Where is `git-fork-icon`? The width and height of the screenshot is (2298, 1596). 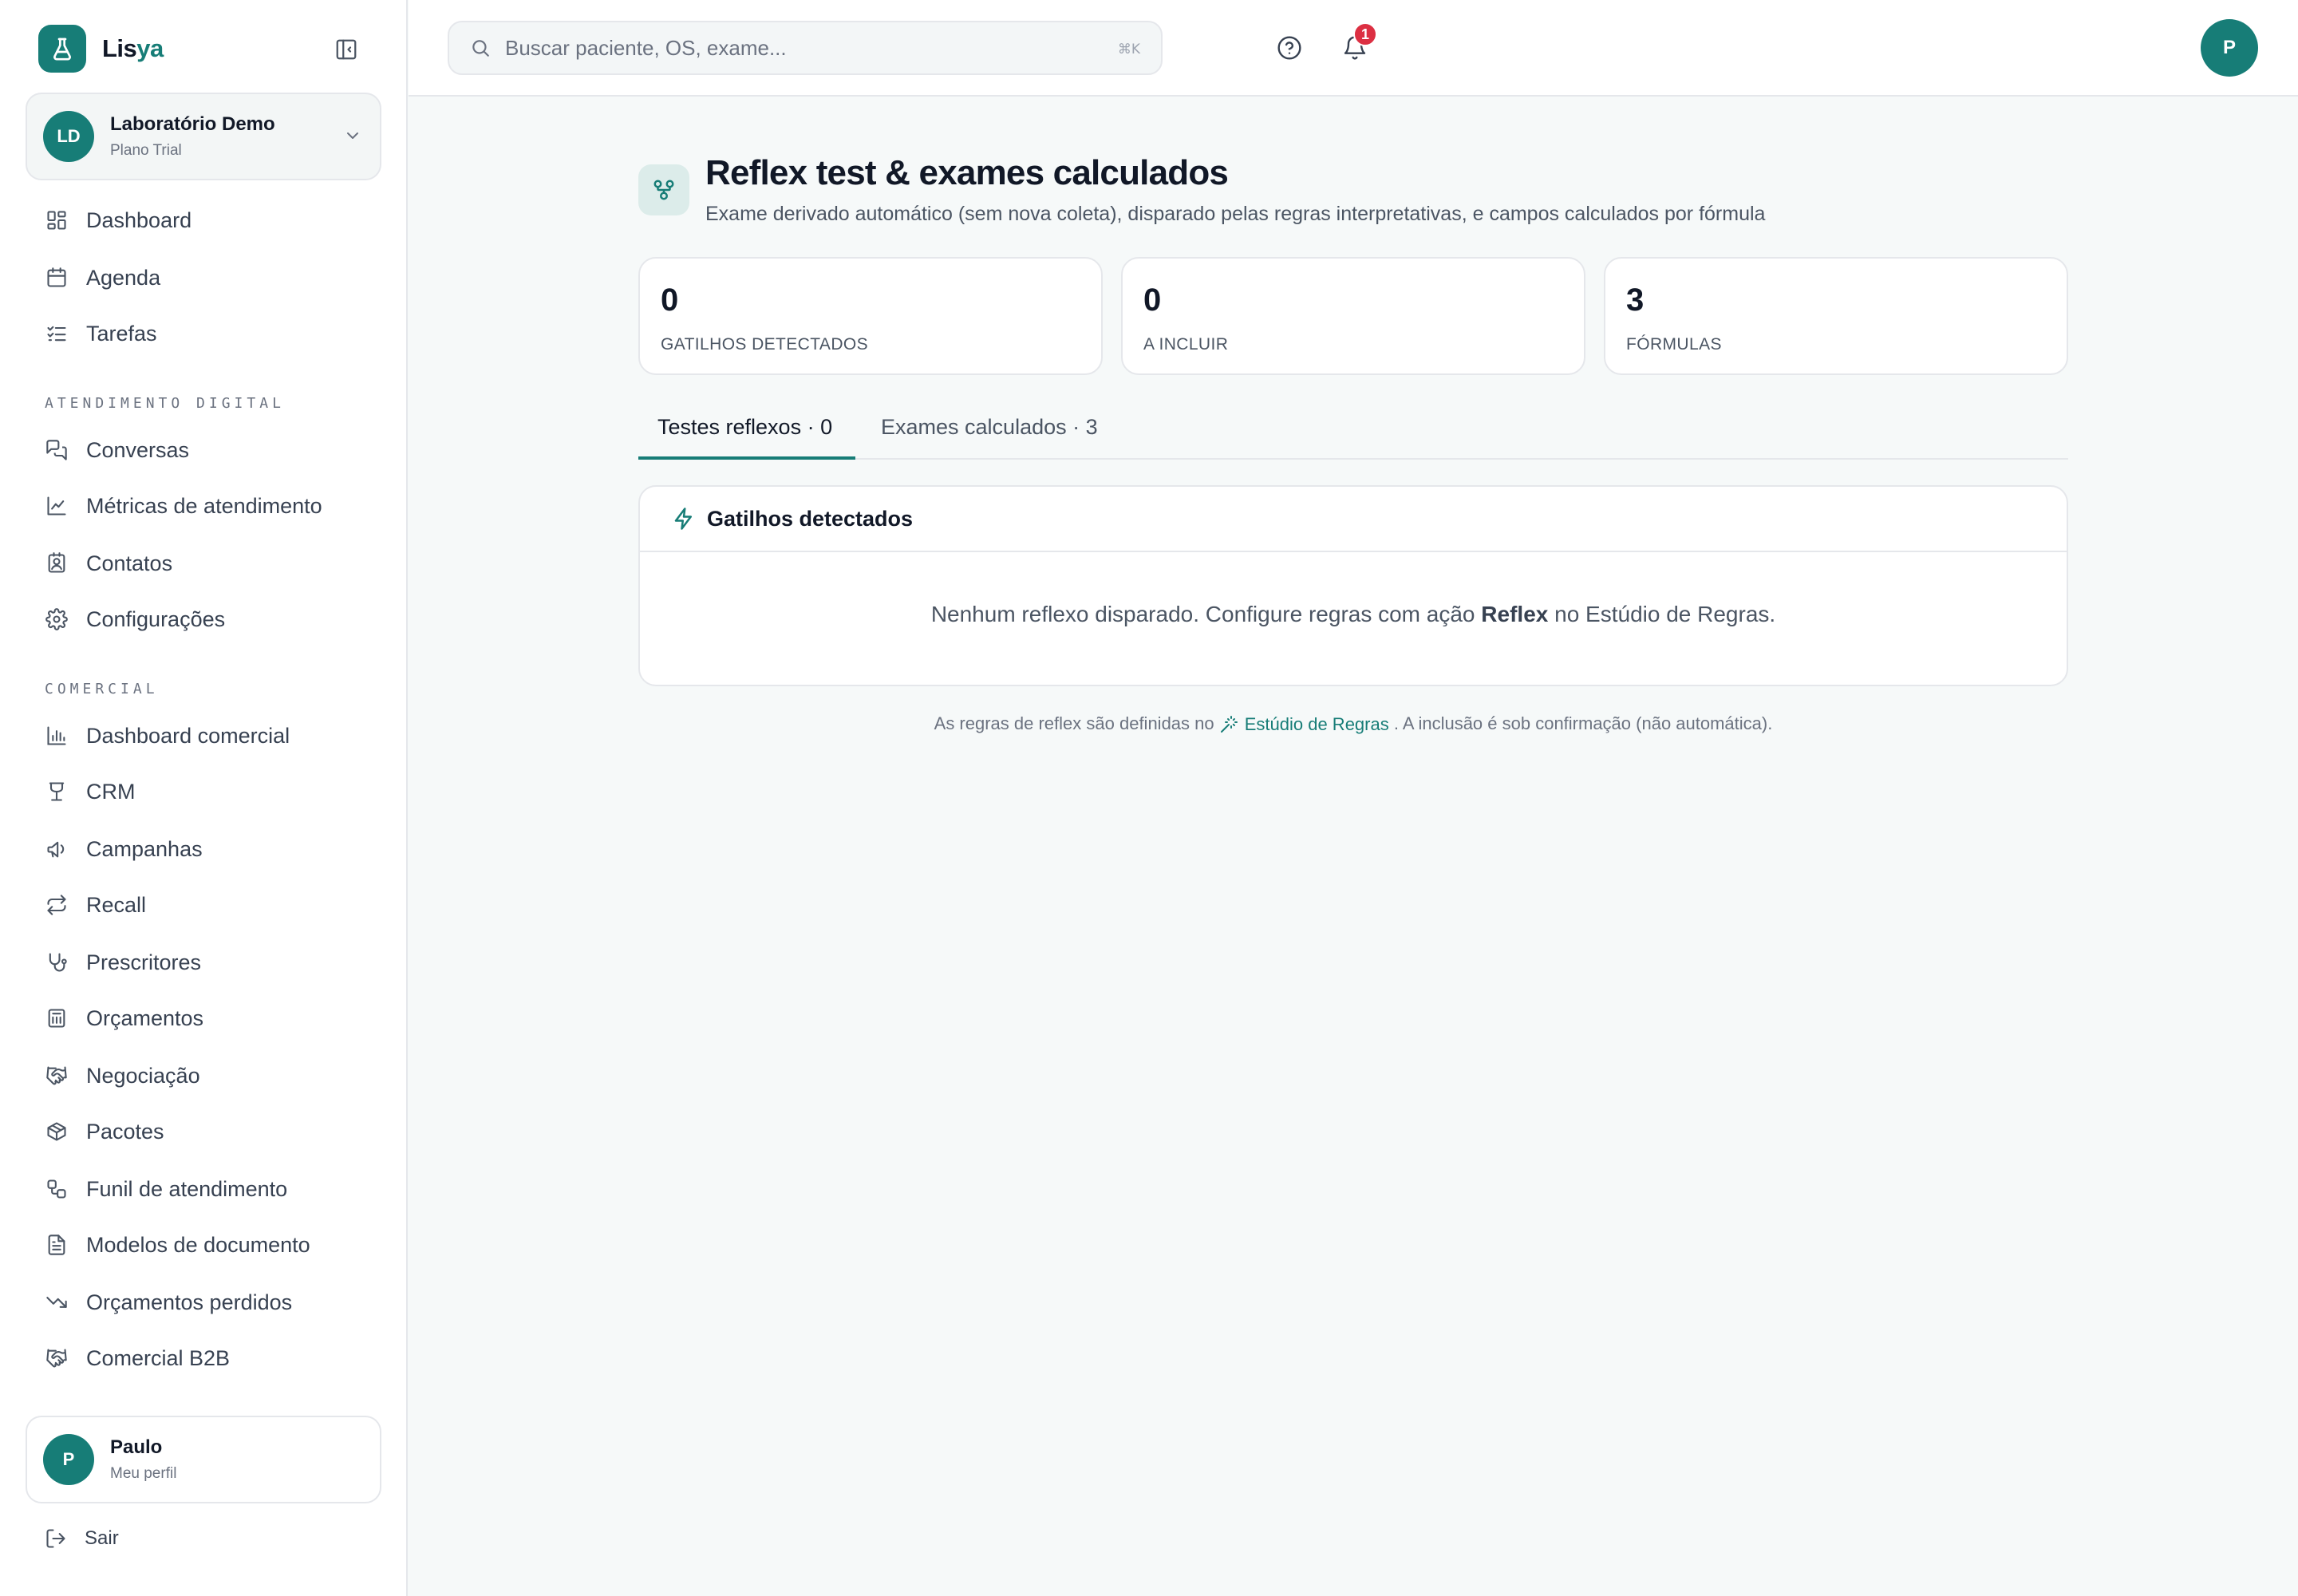 git-fork-icon is located at coordinates (664, 189).